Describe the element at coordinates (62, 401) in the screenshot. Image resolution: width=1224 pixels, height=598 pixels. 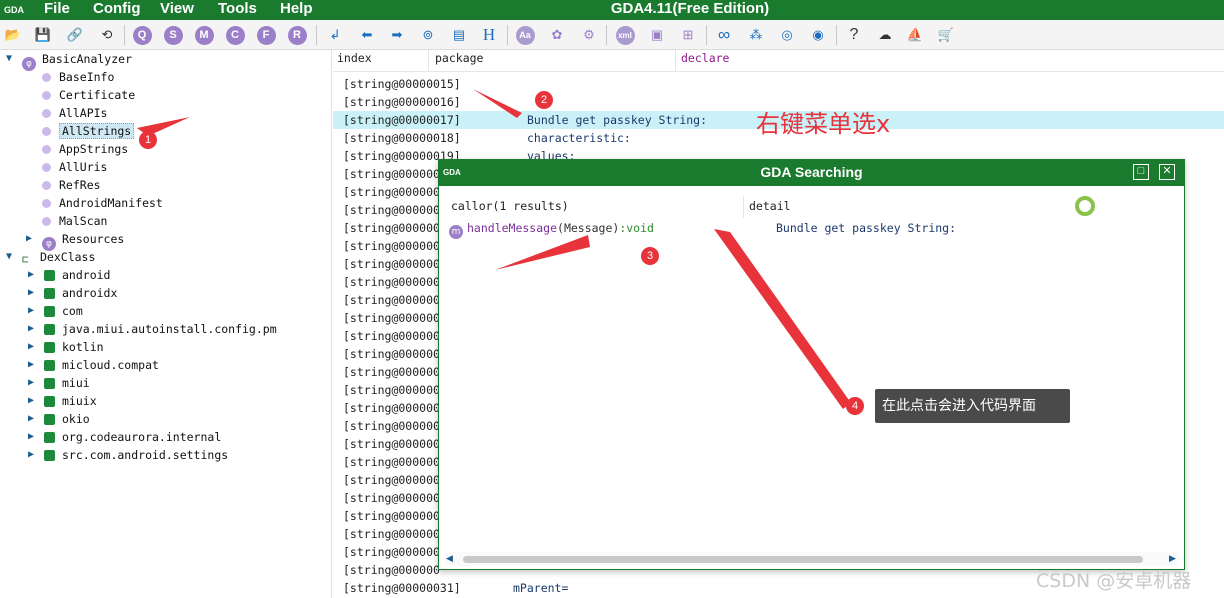
I see `tree-package-miuix: ▶ miuix` at that location.